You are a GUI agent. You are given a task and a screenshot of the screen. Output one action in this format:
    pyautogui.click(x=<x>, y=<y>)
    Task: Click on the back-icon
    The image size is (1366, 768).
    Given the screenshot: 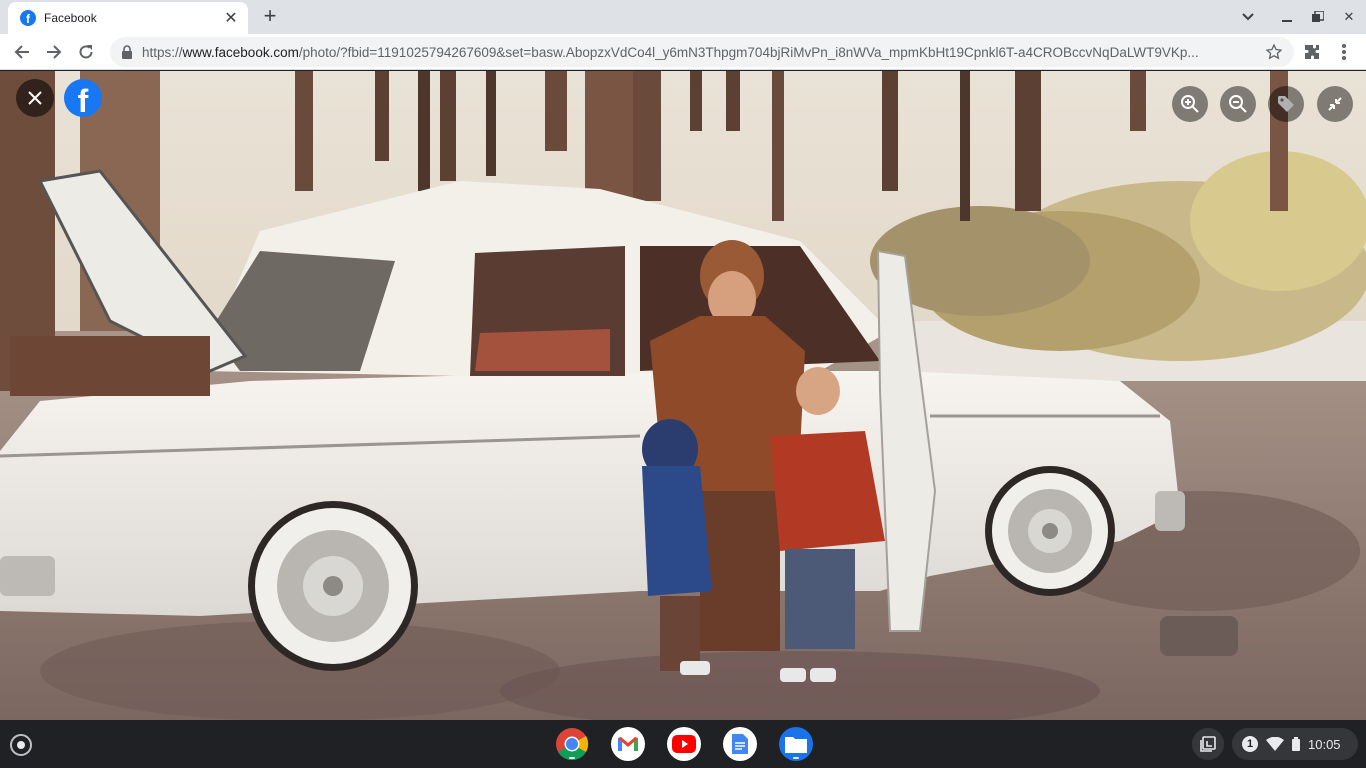 What is the action you would take?
    pyautogui.click(x=22, y=52)
    